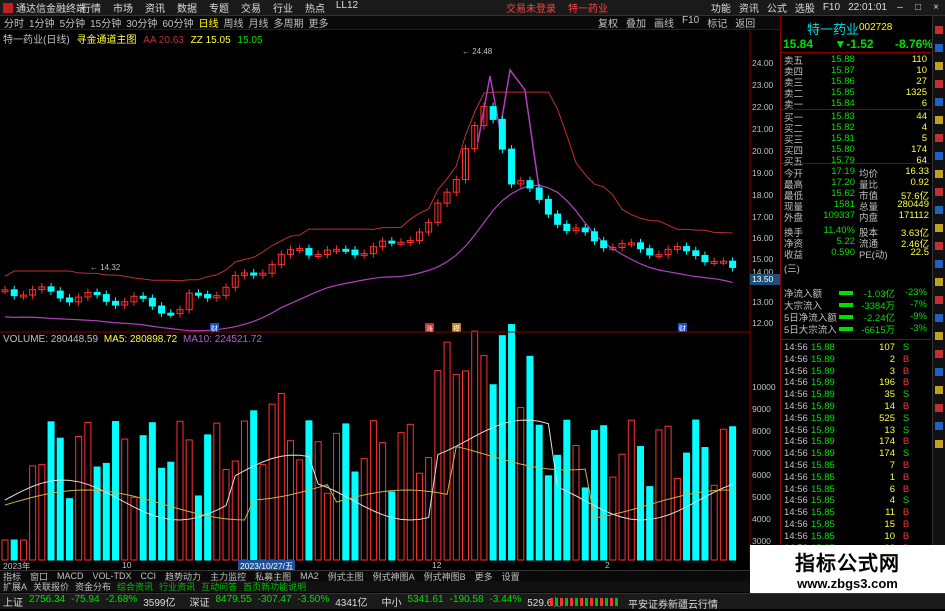  What do you see at coordinates (890, 513) in the screenshot?
I see `tick-volume: 11` at bounding box center [890, 513].